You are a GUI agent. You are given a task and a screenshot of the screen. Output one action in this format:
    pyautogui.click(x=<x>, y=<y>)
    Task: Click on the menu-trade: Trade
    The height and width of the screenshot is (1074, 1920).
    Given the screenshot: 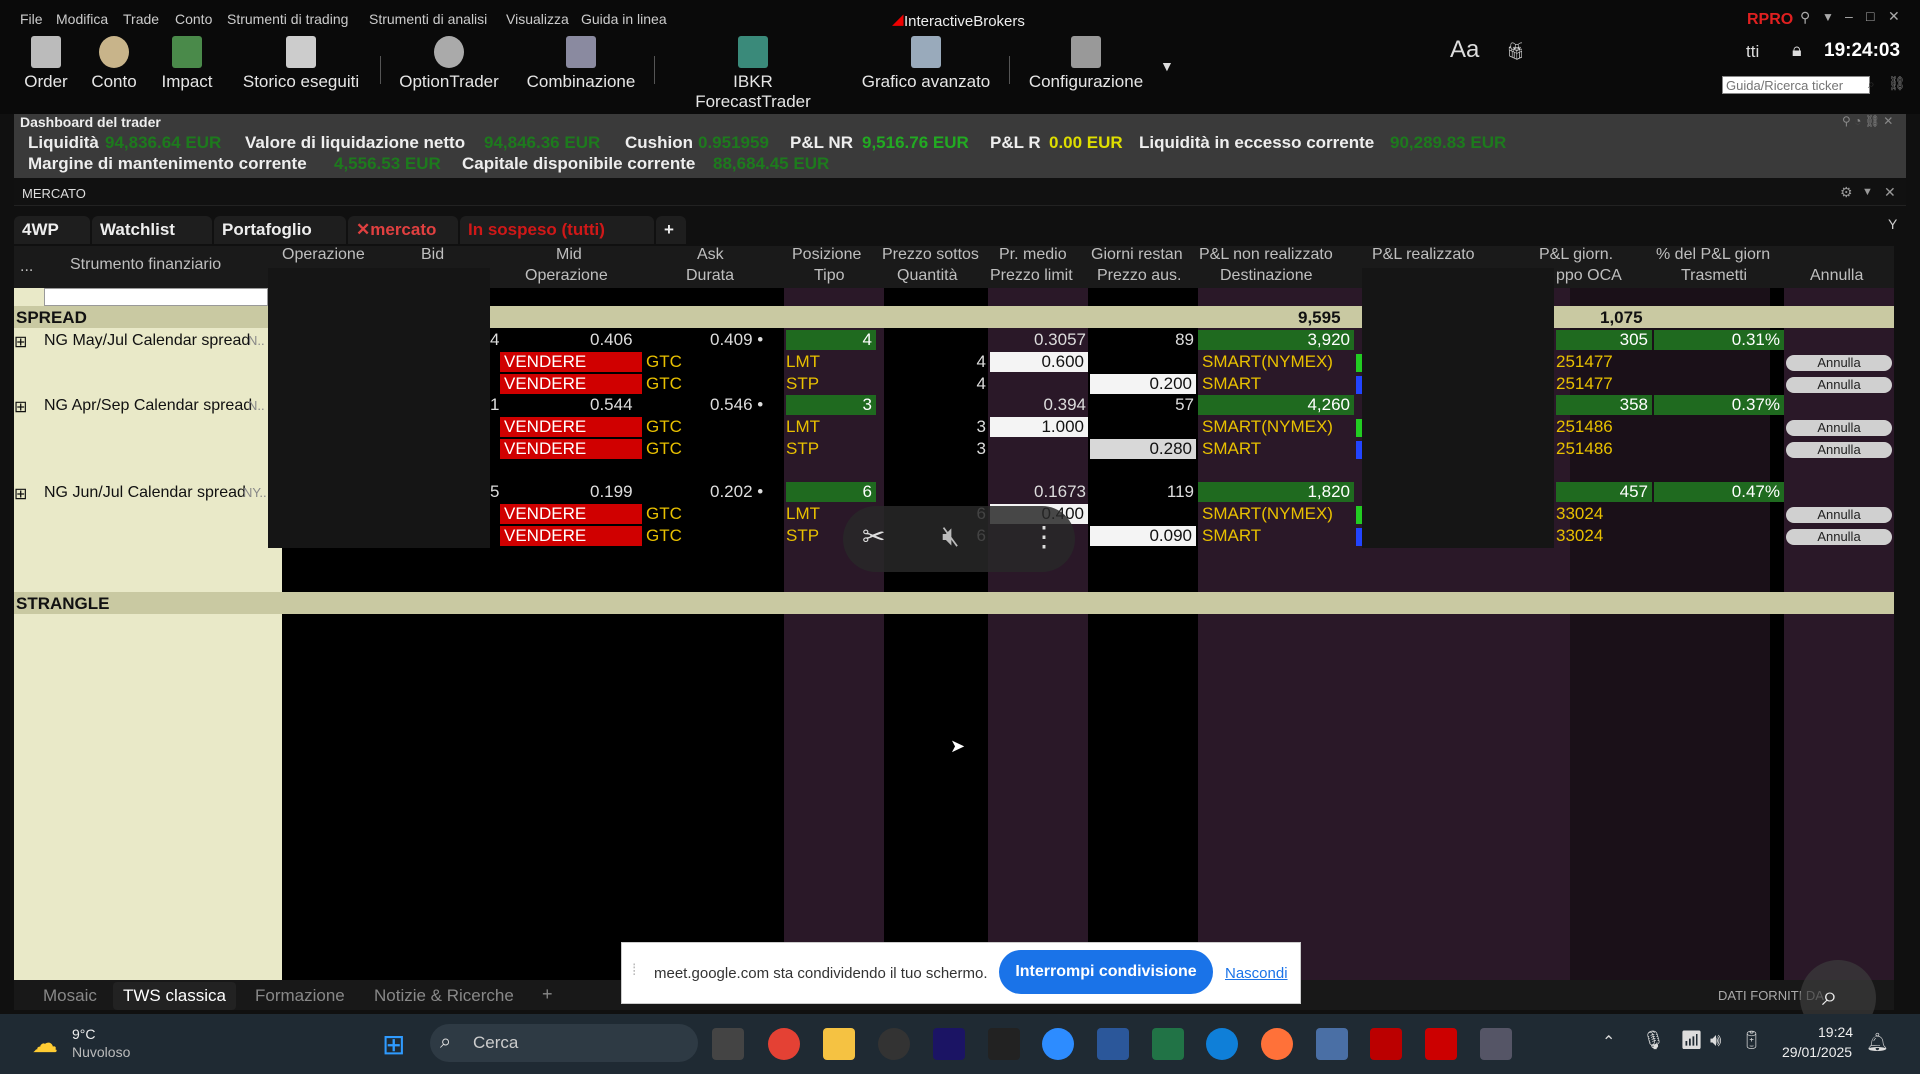 What is the action you would take?
    pyautogui.click(x=141, y=19)
    